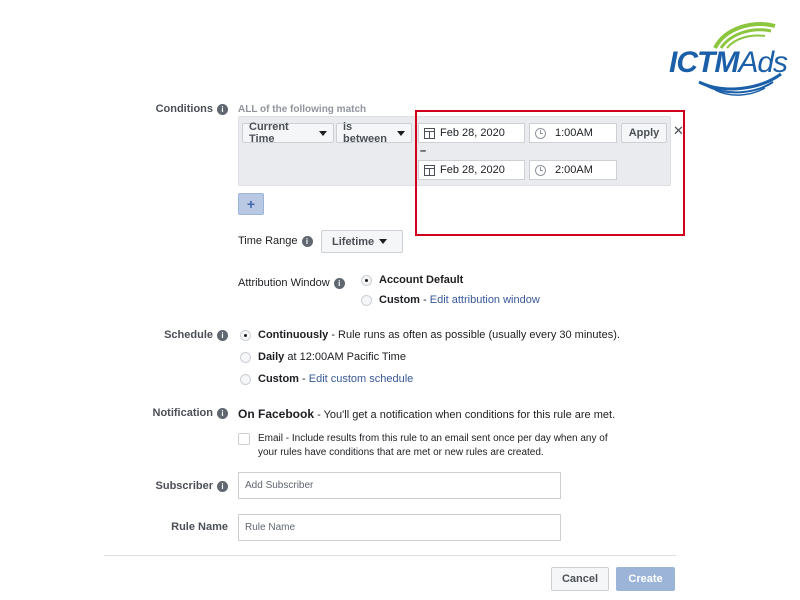 Image resolution: width=800 pixels, height=600 pixels. What do you see at coordinates (275, 241) in the screenshot?
I see `time-range-label: Time Range i` at bounding box center [275, 241].